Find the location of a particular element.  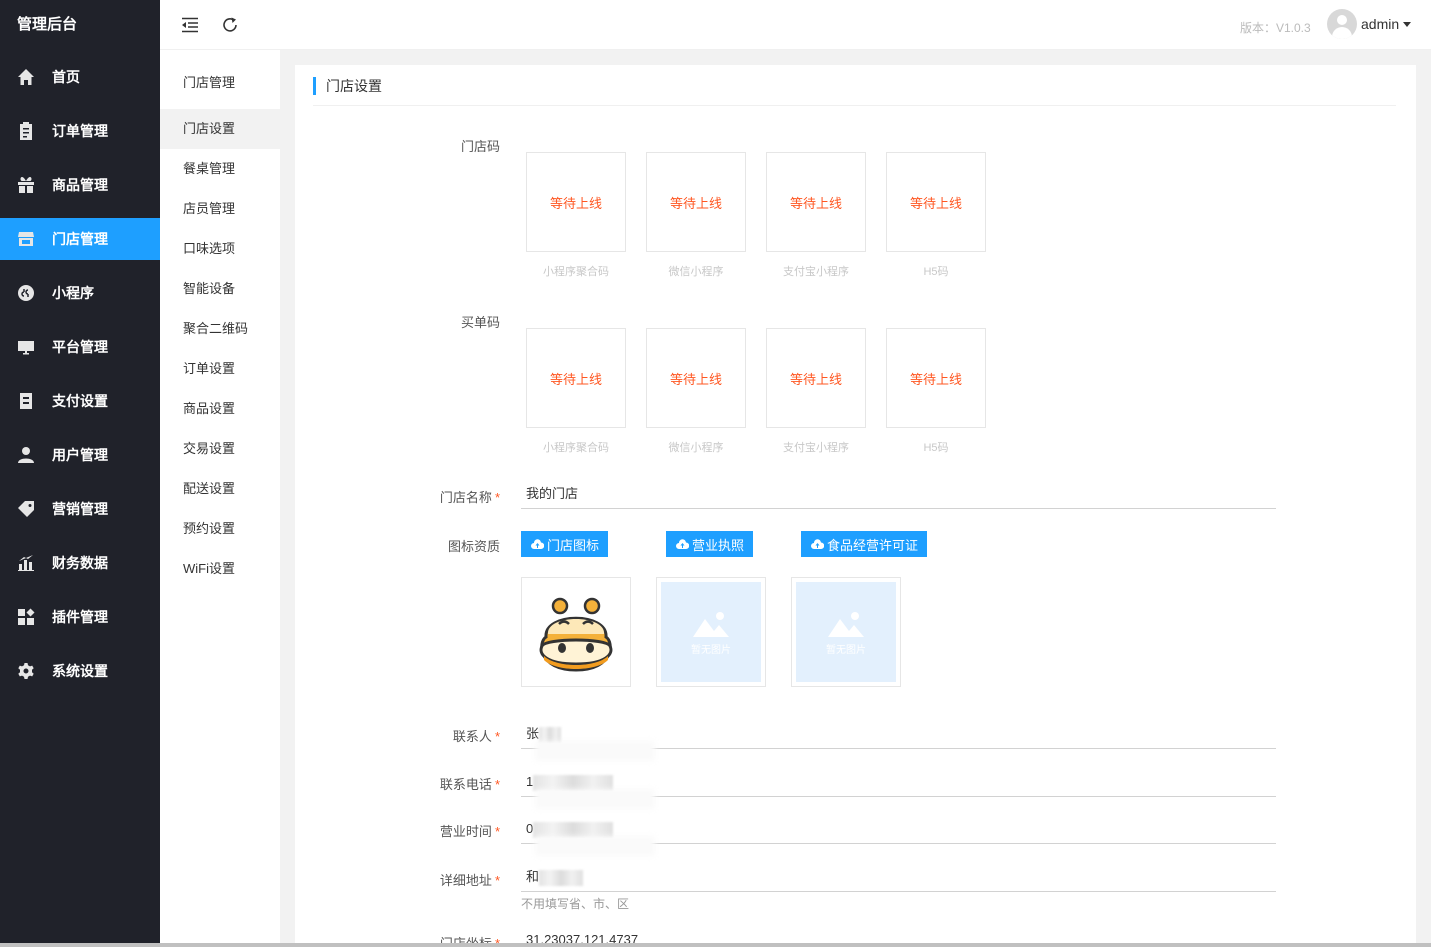

cloud-upload-icon is located at coordinates (682, 543).